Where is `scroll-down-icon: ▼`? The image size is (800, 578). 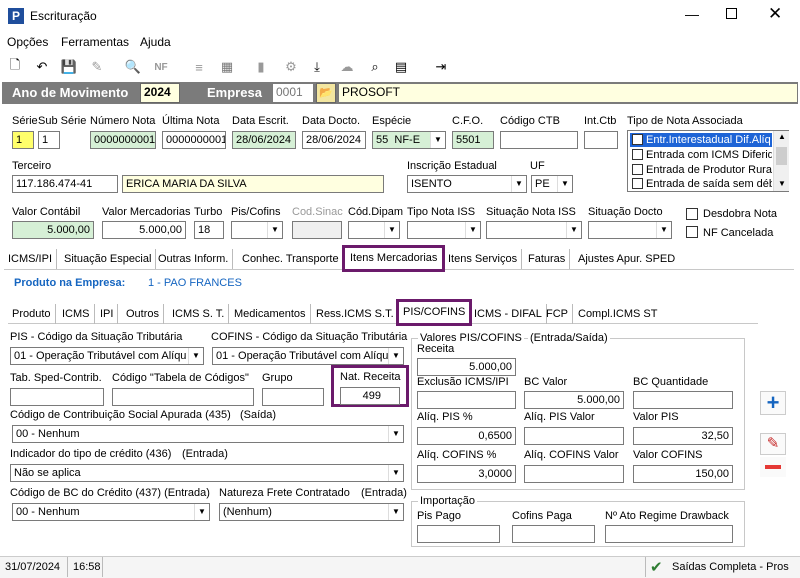
scroll-down-icon: ▼ is located at coordinates (782, 183).